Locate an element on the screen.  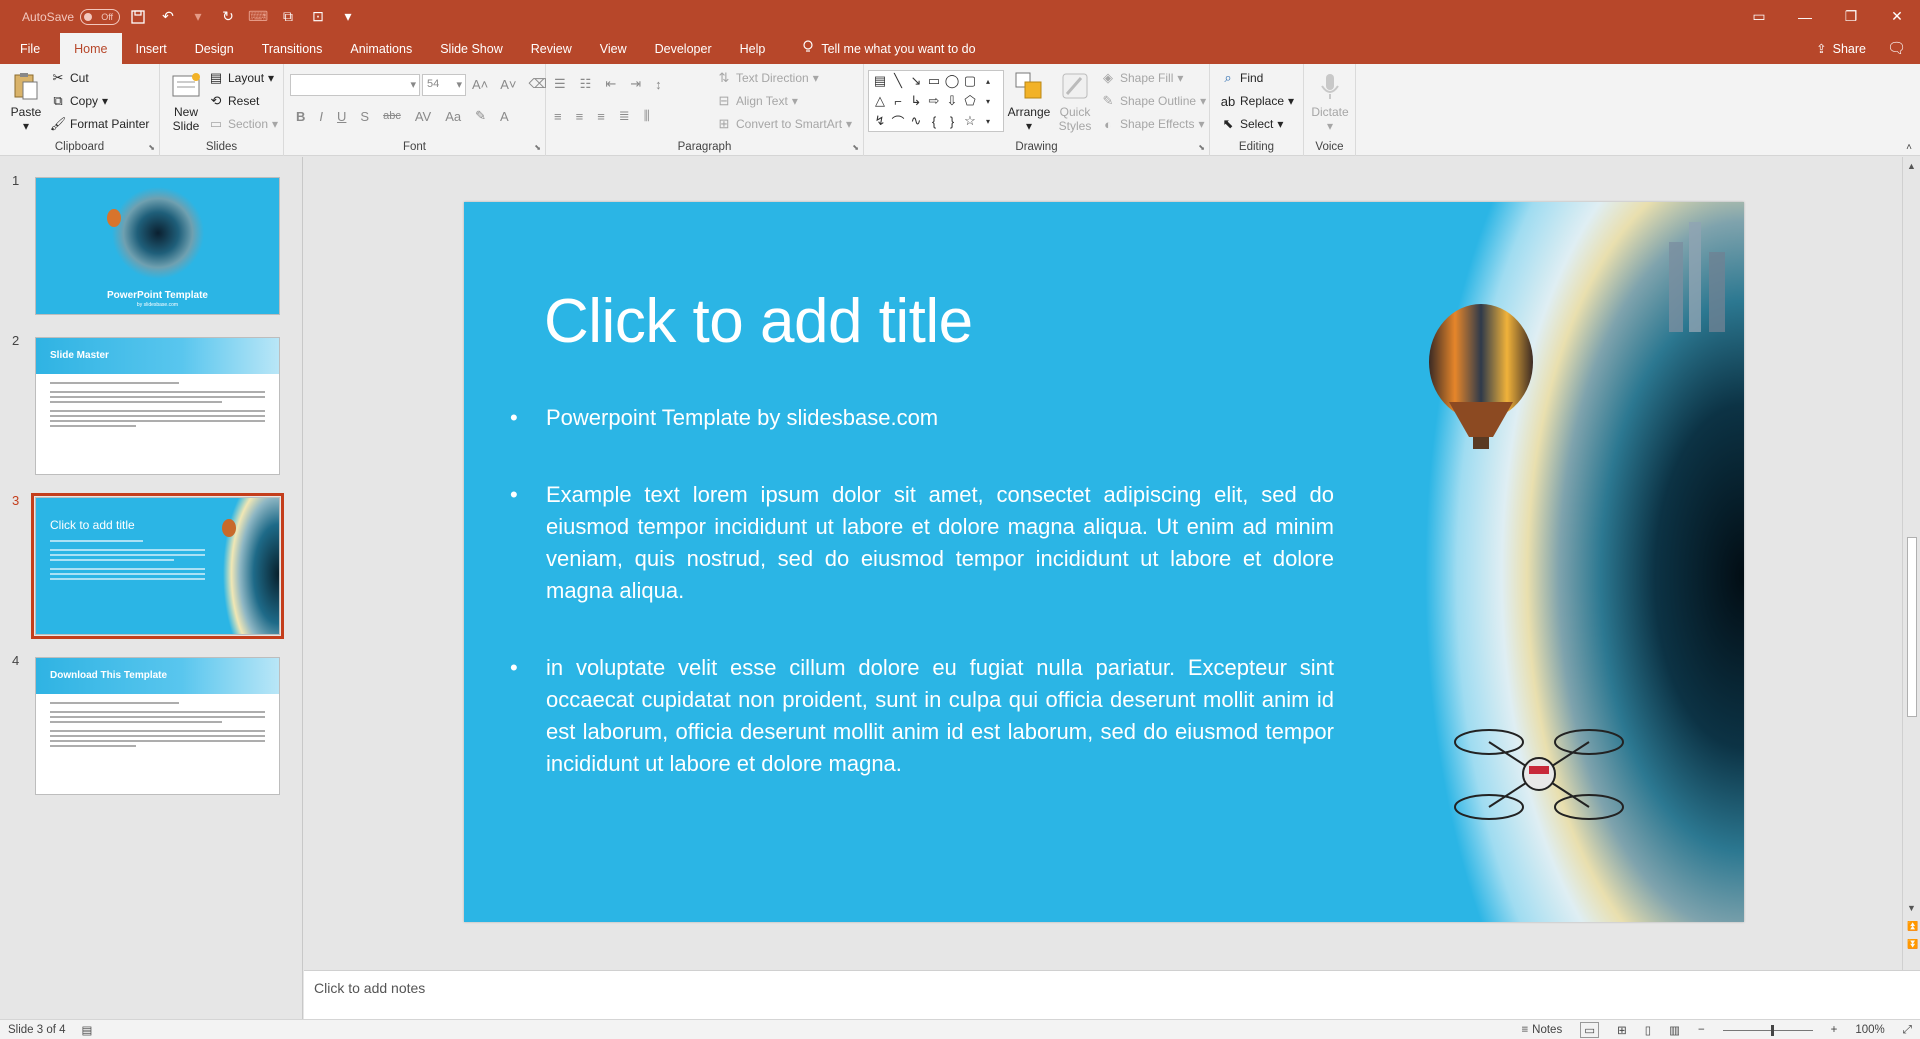
tab-home: Home is located at coordinates (91, 48).